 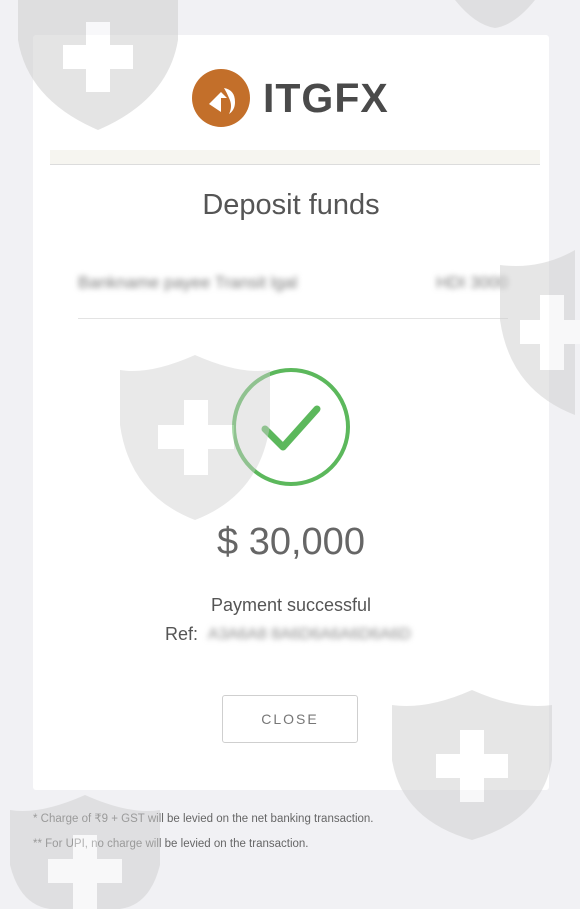 I want to click on itgfx-logo-icon, so click(x=221, y=98).